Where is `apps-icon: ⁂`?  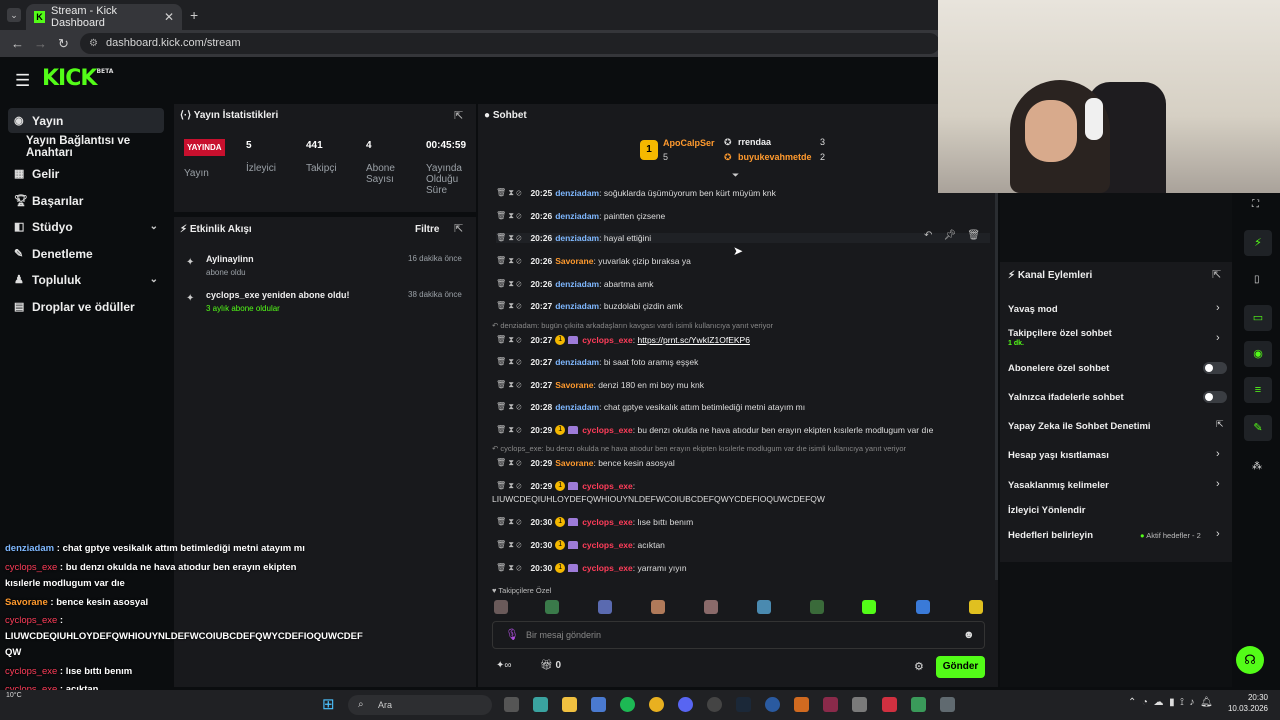 apps-icon: ⁂ is located at coordinates (1257, 466).